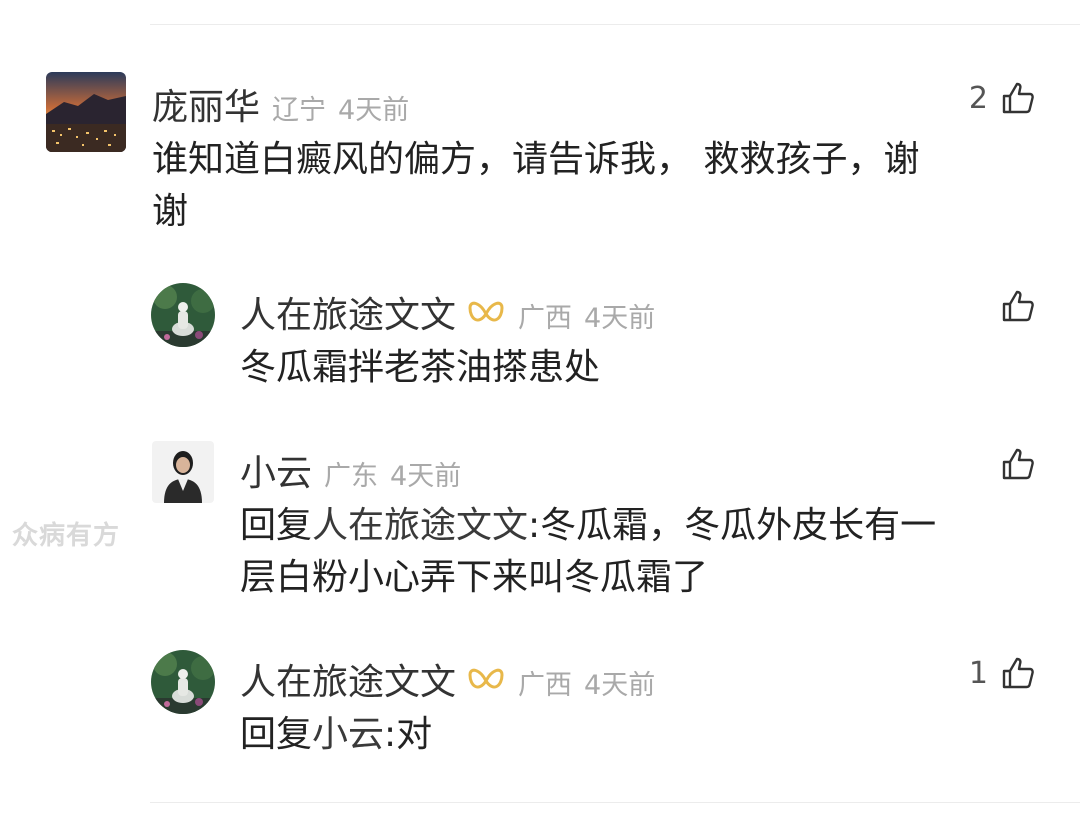 Image resolution: width=1080 pixels, height=834 pixels. What do you see at coordinates (420, 367) in the screenshot?
I see `comment-line: 冬瓜霜拌老茶油搽患处` at bounding box center [420, 367].